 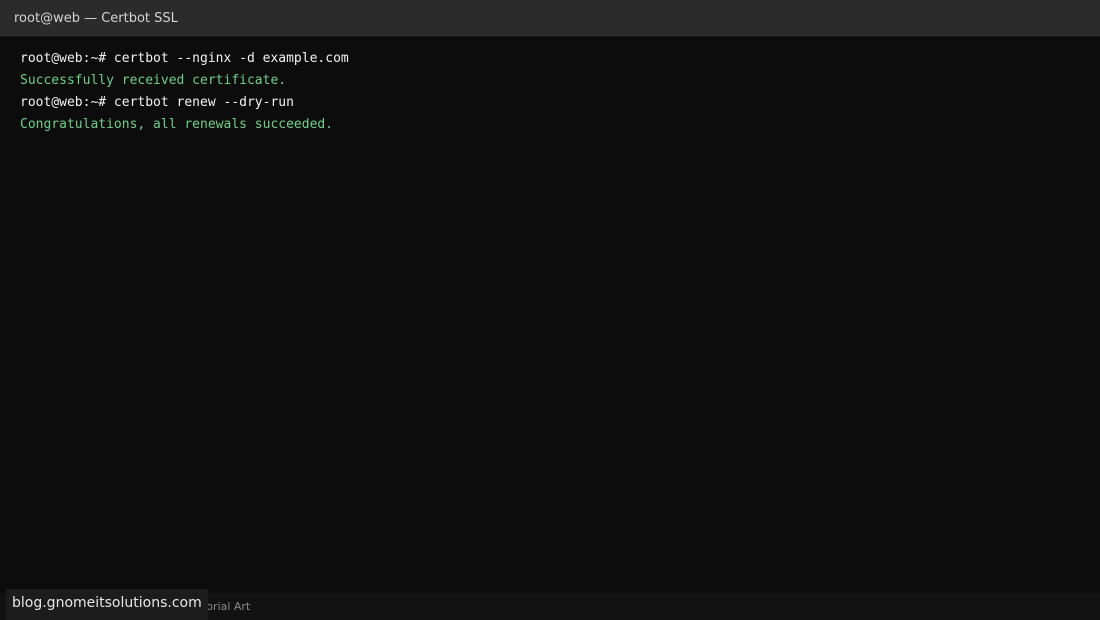 I want to click on terminal-line-success: Congratulations, all renewals succeeded., so click(x=177, y=124).